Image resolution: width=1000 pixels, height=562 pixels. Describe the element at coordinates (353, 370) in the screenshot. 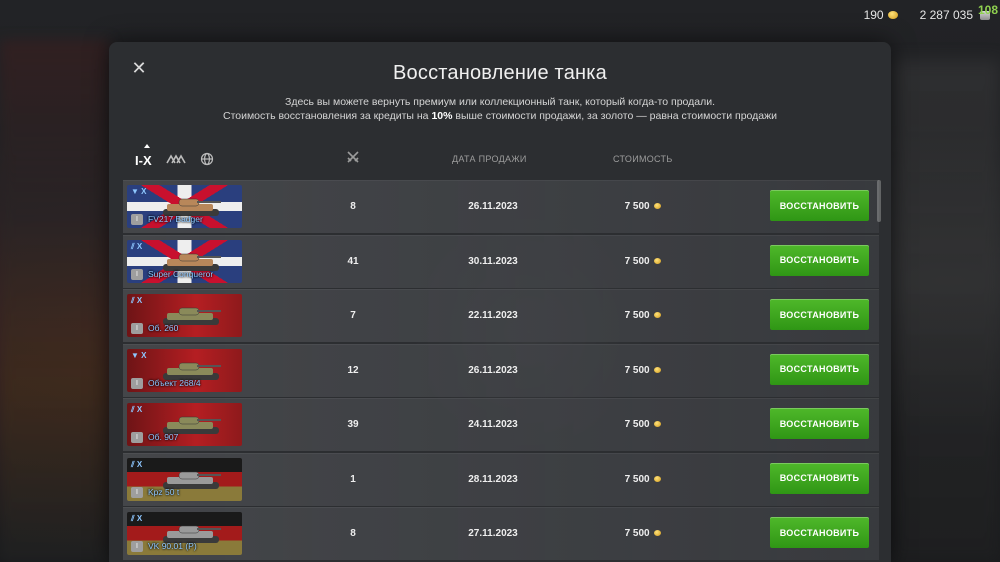

I see `battles-count: 12` at that location.